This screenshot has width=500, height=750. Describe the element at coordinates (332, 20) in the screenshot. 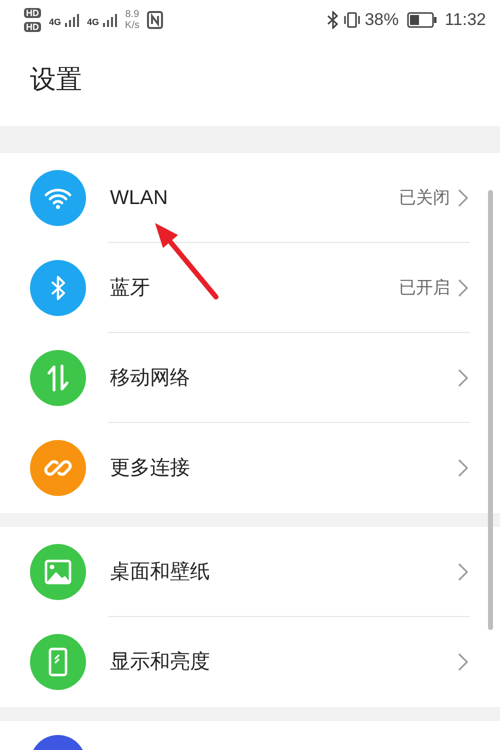

I see `bluetooth-icon` at that location.